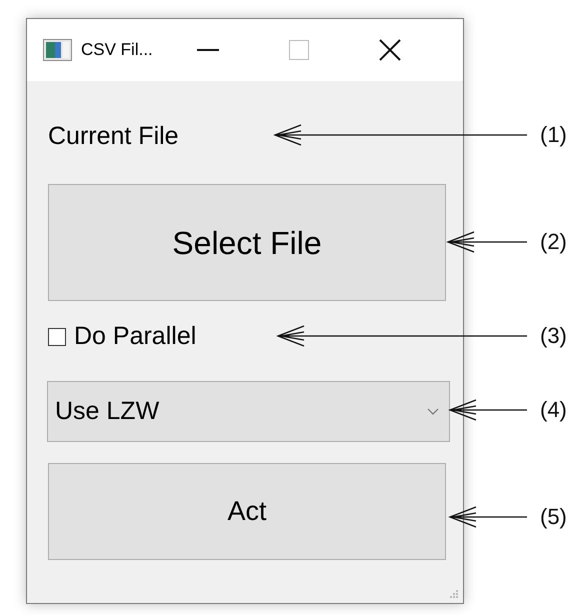  Describe the element at coordinates (247, 511) in the screenshot. I see `act-button: Act` at that location.